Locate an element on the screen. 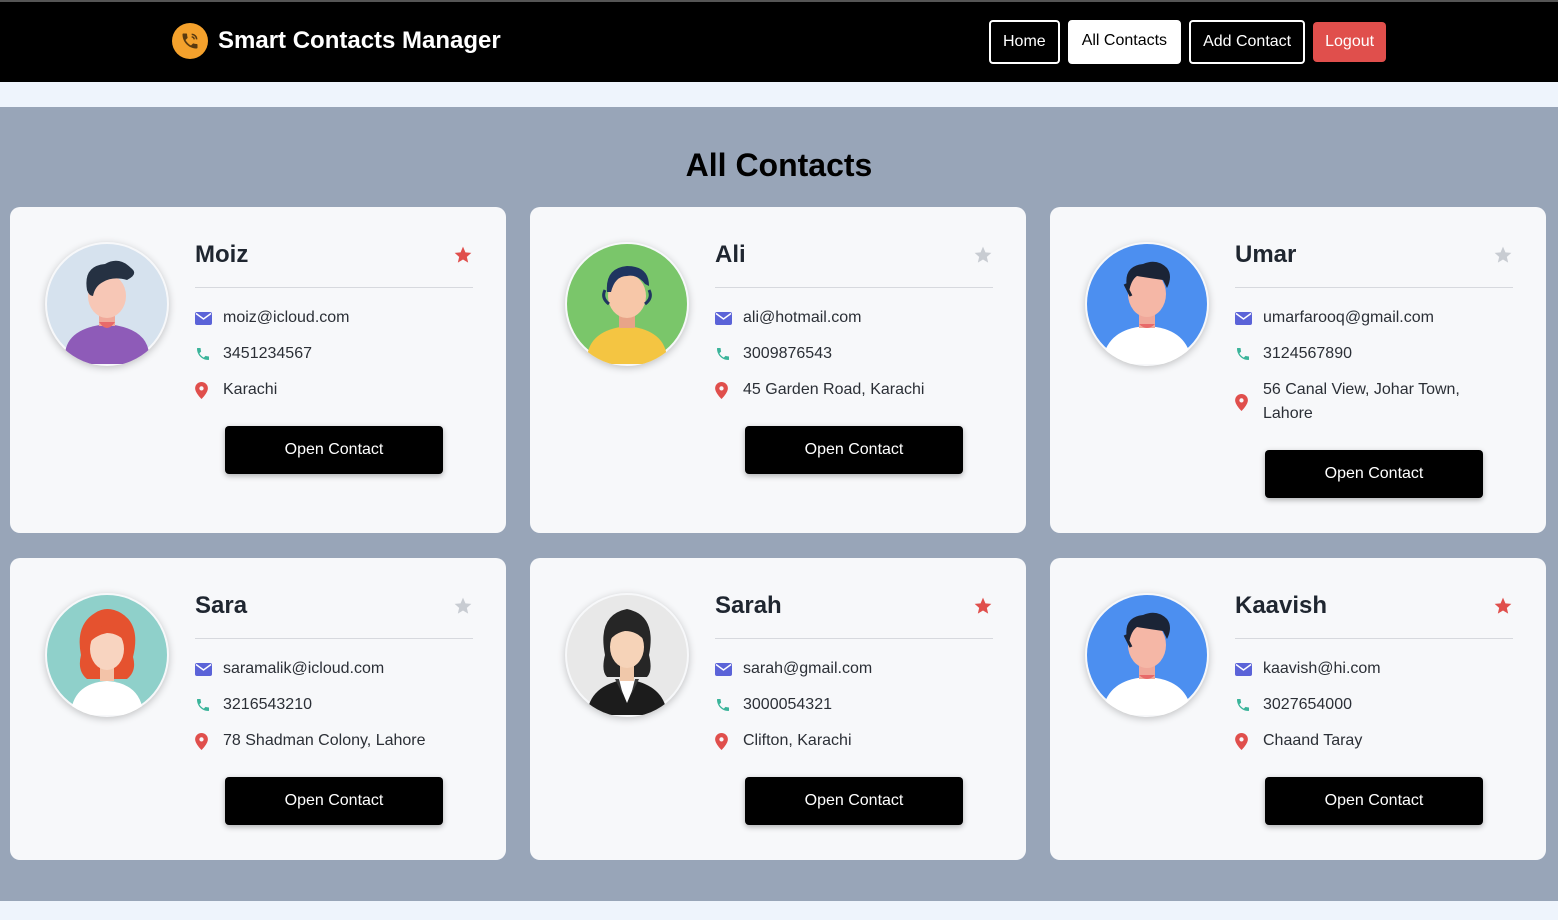 This screenshot has height=920, width=1558. header-spacer is located at coordinates (779, 94).